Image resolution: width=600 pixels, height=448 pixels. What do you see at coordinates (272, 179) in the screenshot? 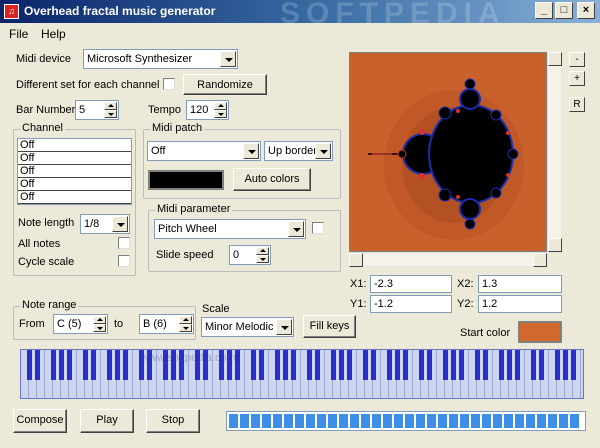
I see `auto-colors-button: Auto colors` at bounding box center [272, 179].